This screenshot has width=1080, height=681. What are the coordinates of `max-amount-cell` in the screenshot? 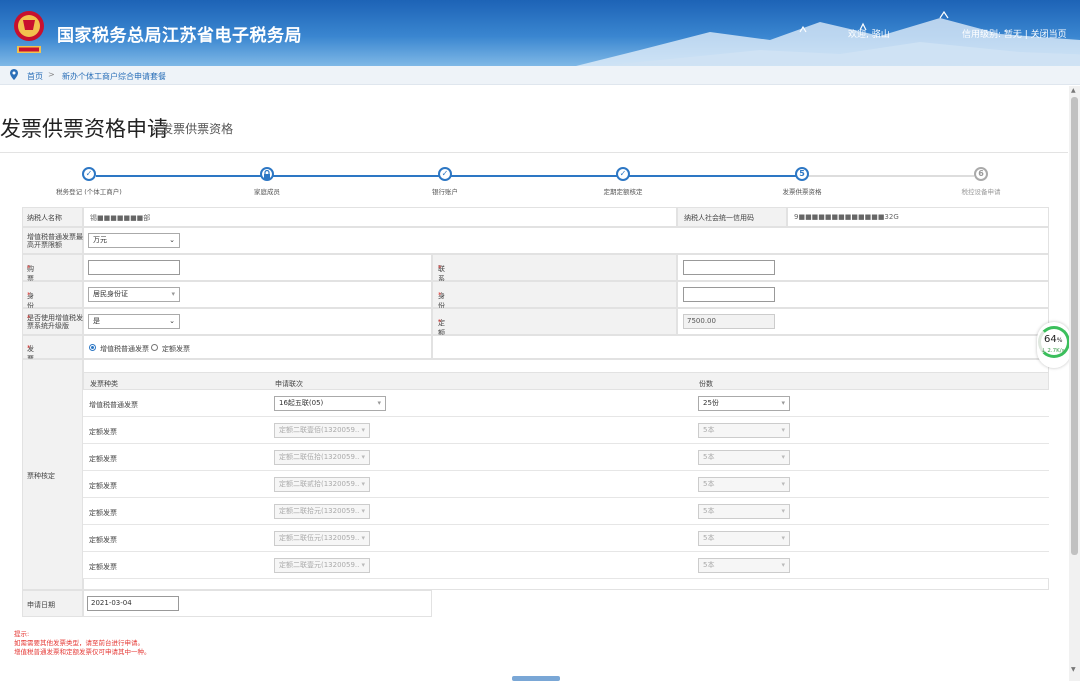 It's located at (566, 240).